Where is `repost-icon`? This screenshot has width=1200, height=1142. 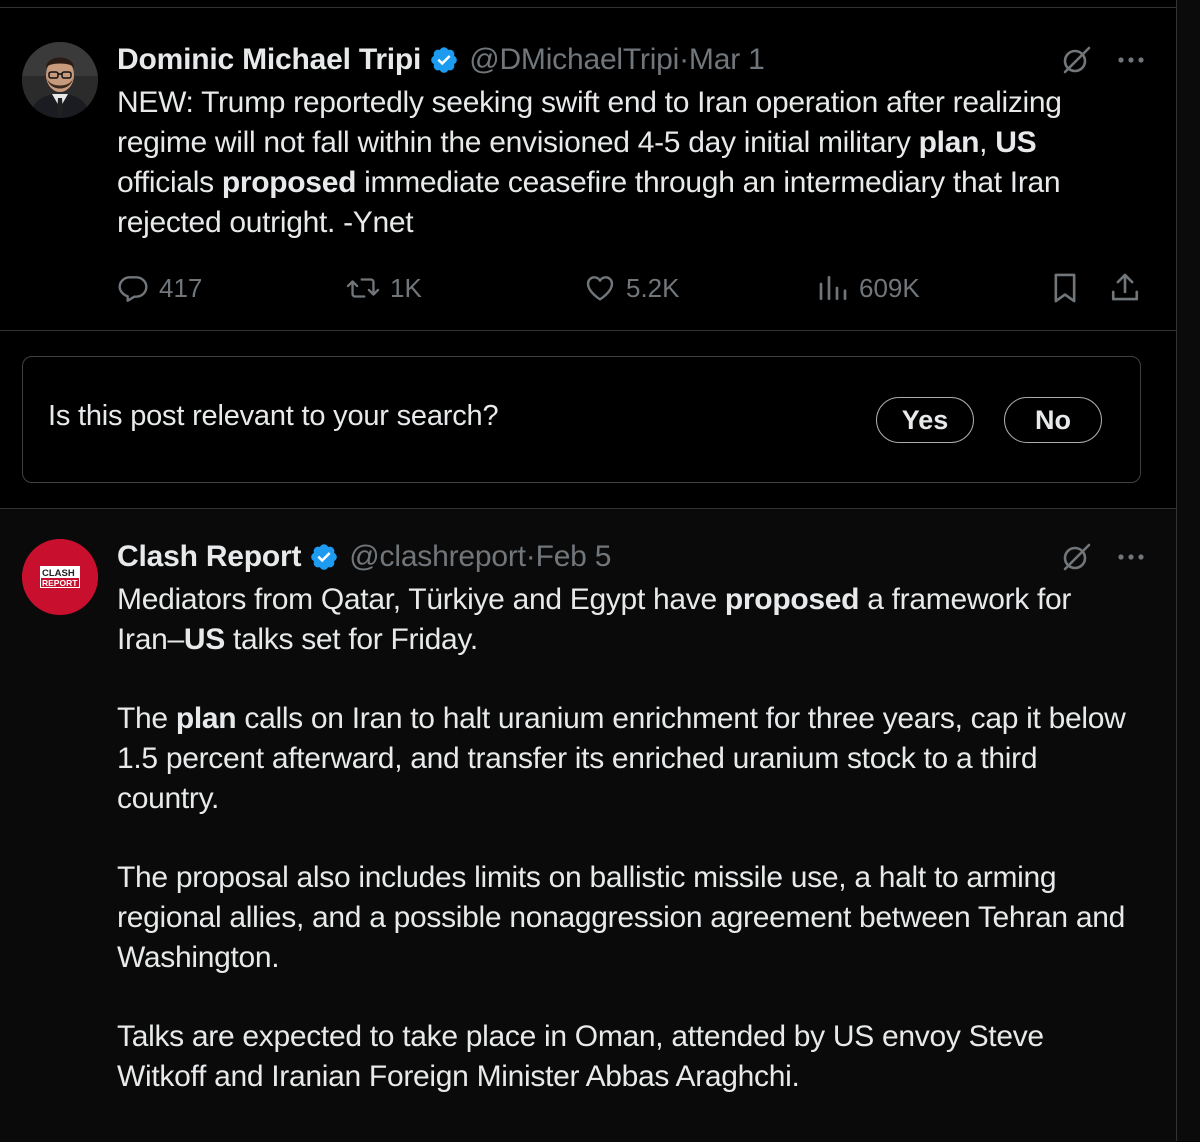
repost-icon is located at coordinates (363, 288).